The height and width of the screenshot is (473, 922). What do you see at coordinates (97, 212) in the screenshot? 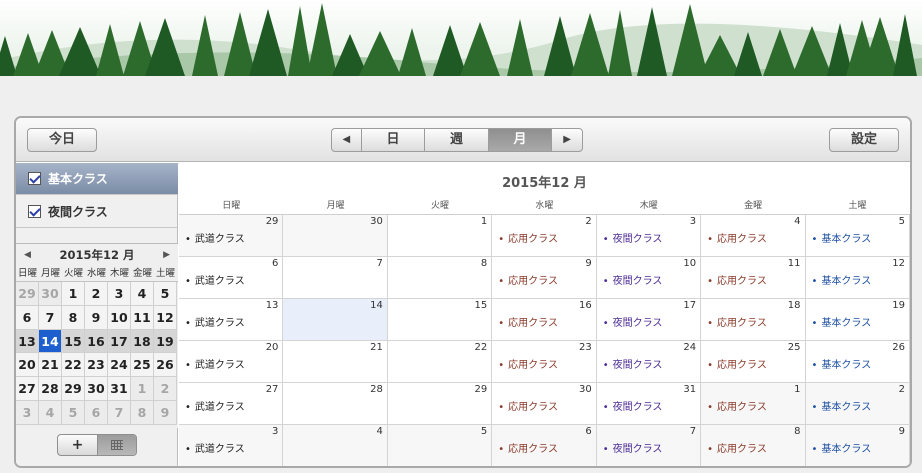
I see `calendar-item-night: 夜間クラス` at bounding box center [97, 212].